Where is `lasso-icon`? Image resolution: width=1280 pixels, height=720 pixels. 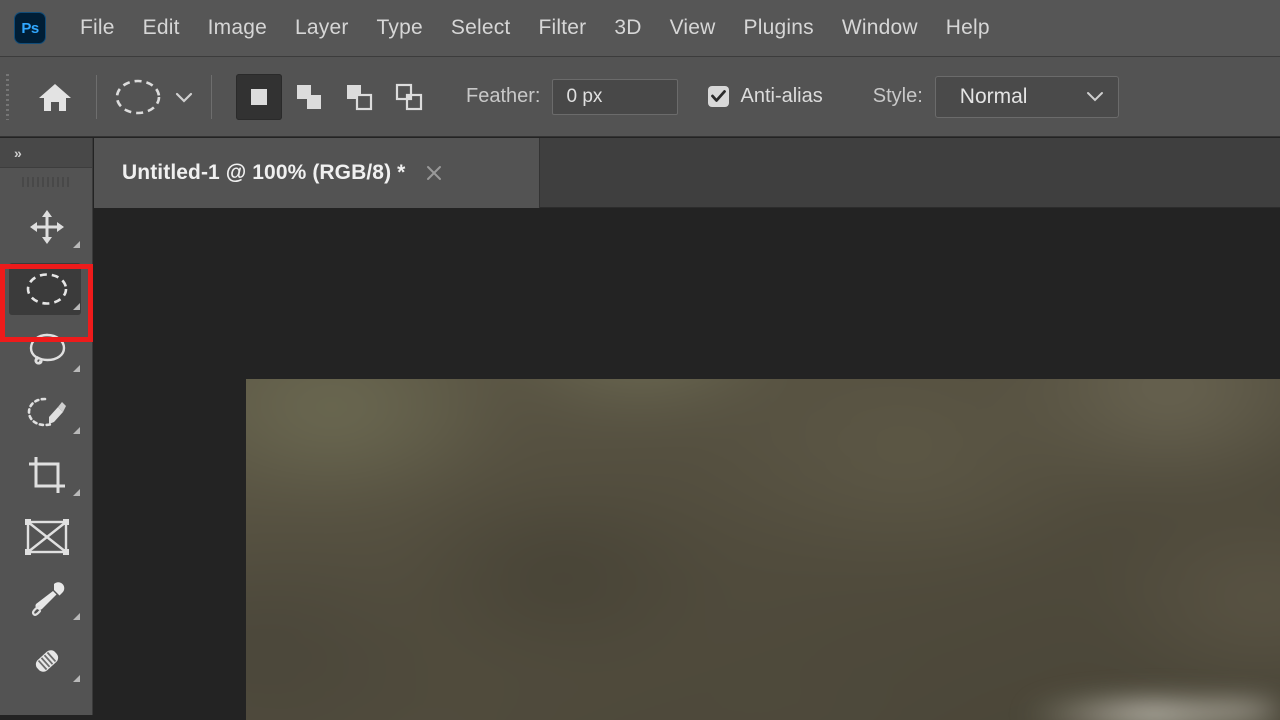 lasso-icon is located at coordinates (47, 351).